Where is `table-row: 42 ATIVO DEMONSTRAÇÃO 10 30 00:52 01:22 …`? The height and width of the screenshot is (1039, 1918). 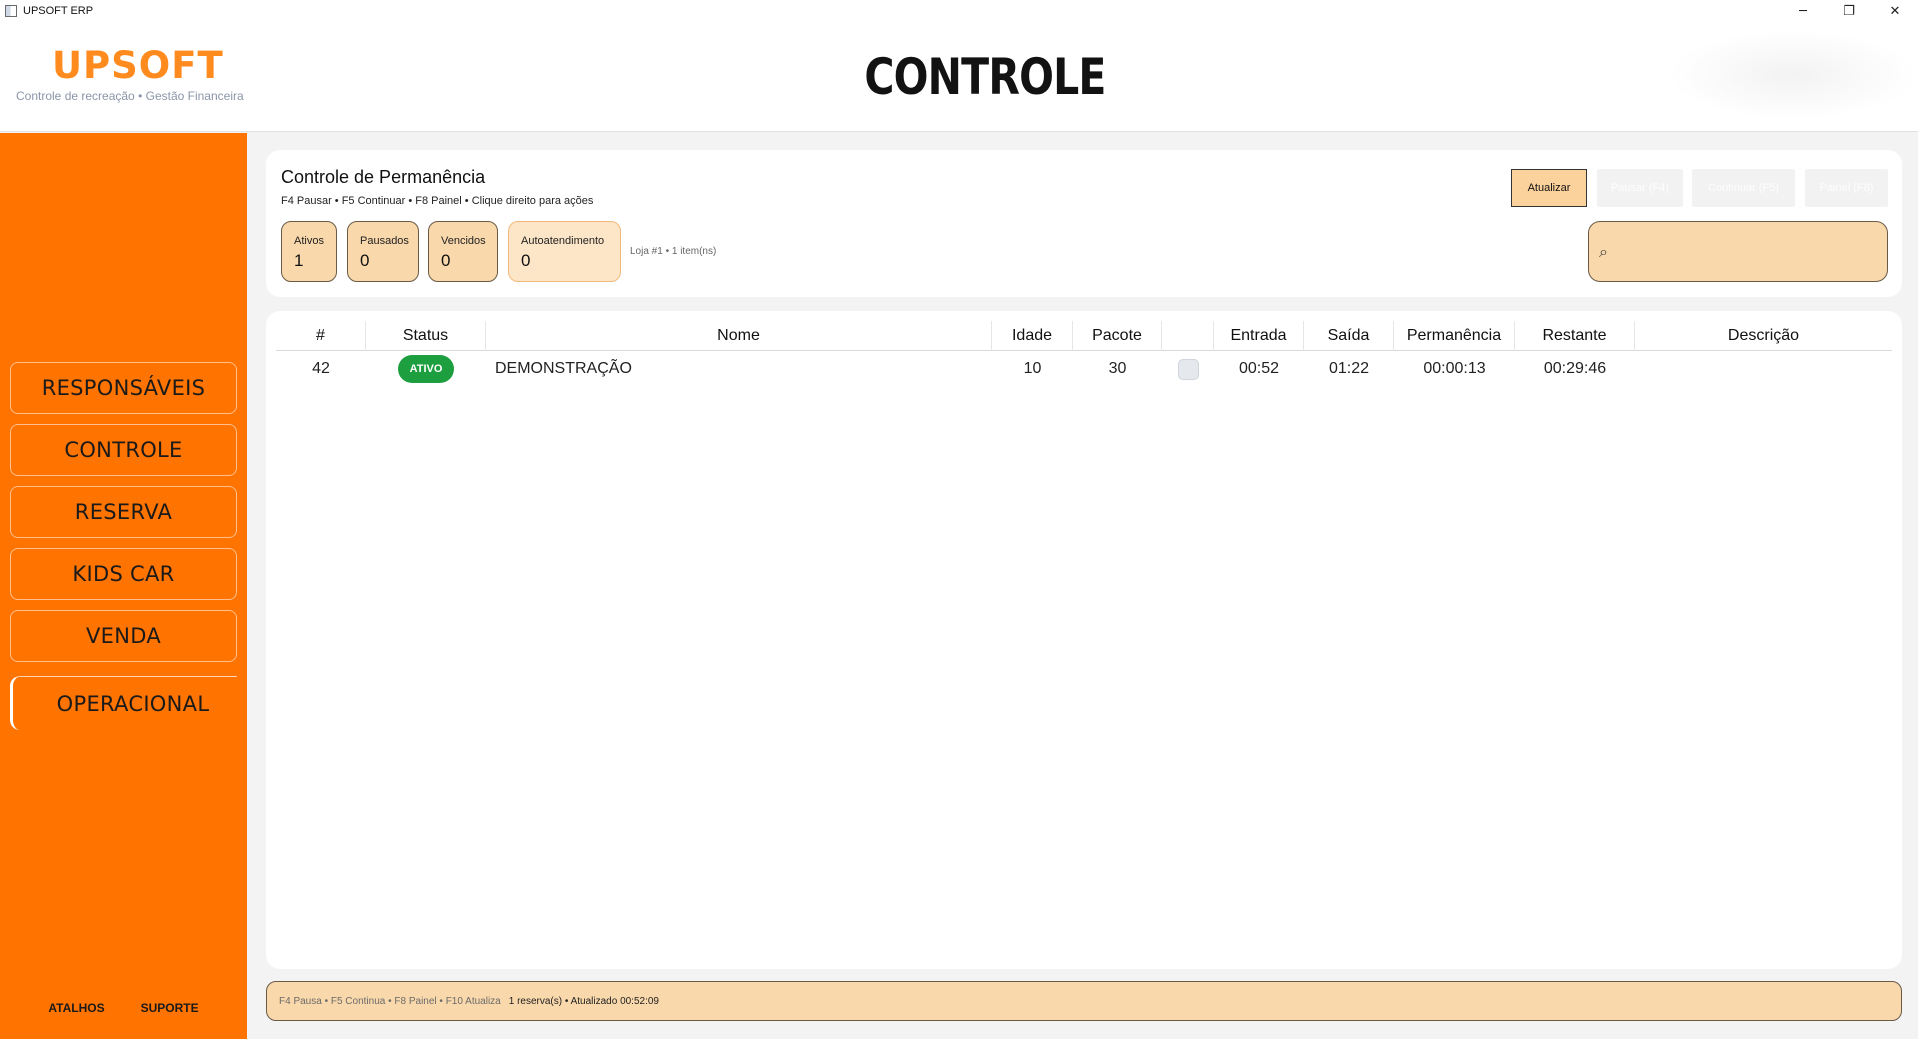 table-row: 42 ATIVO DEMONSTRAÇÃO 10 30 00:52 01:22 … is located at coordinates (1084, 369).